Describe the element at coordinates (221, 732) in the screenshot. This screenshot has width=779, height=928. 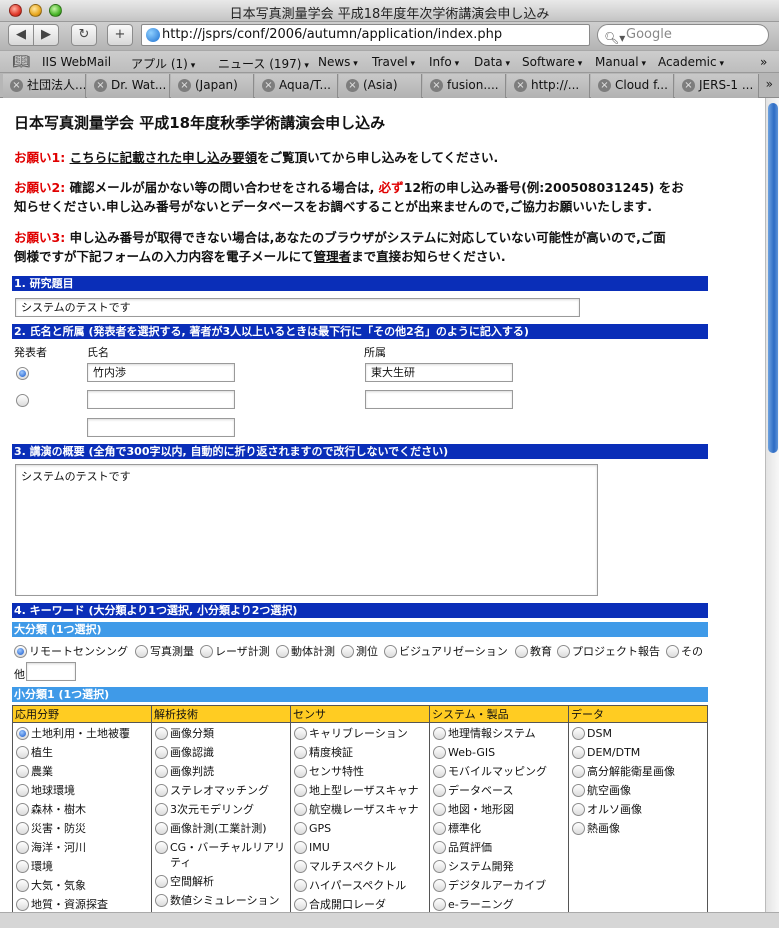
I see `keyword-option: 画像分類` at that location.